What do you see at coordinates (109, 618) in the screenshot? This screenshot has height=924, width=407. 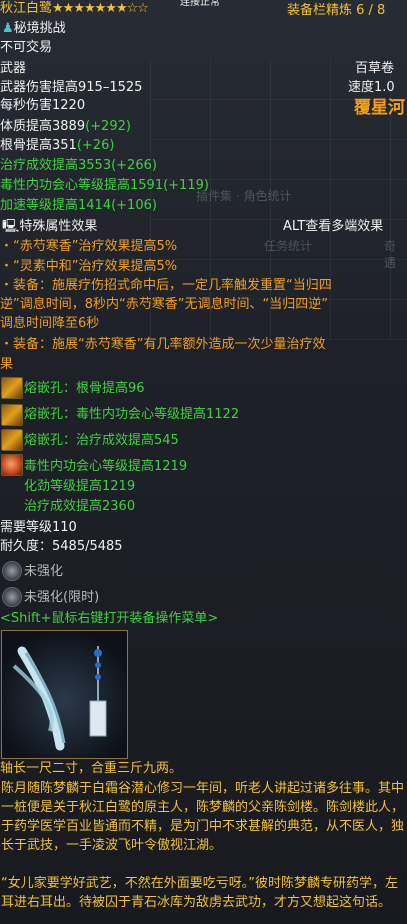 I see `shift-menu-hint: <Shift+鼠标右键打开装备操作菜单>` at bounding box center [109, 618].